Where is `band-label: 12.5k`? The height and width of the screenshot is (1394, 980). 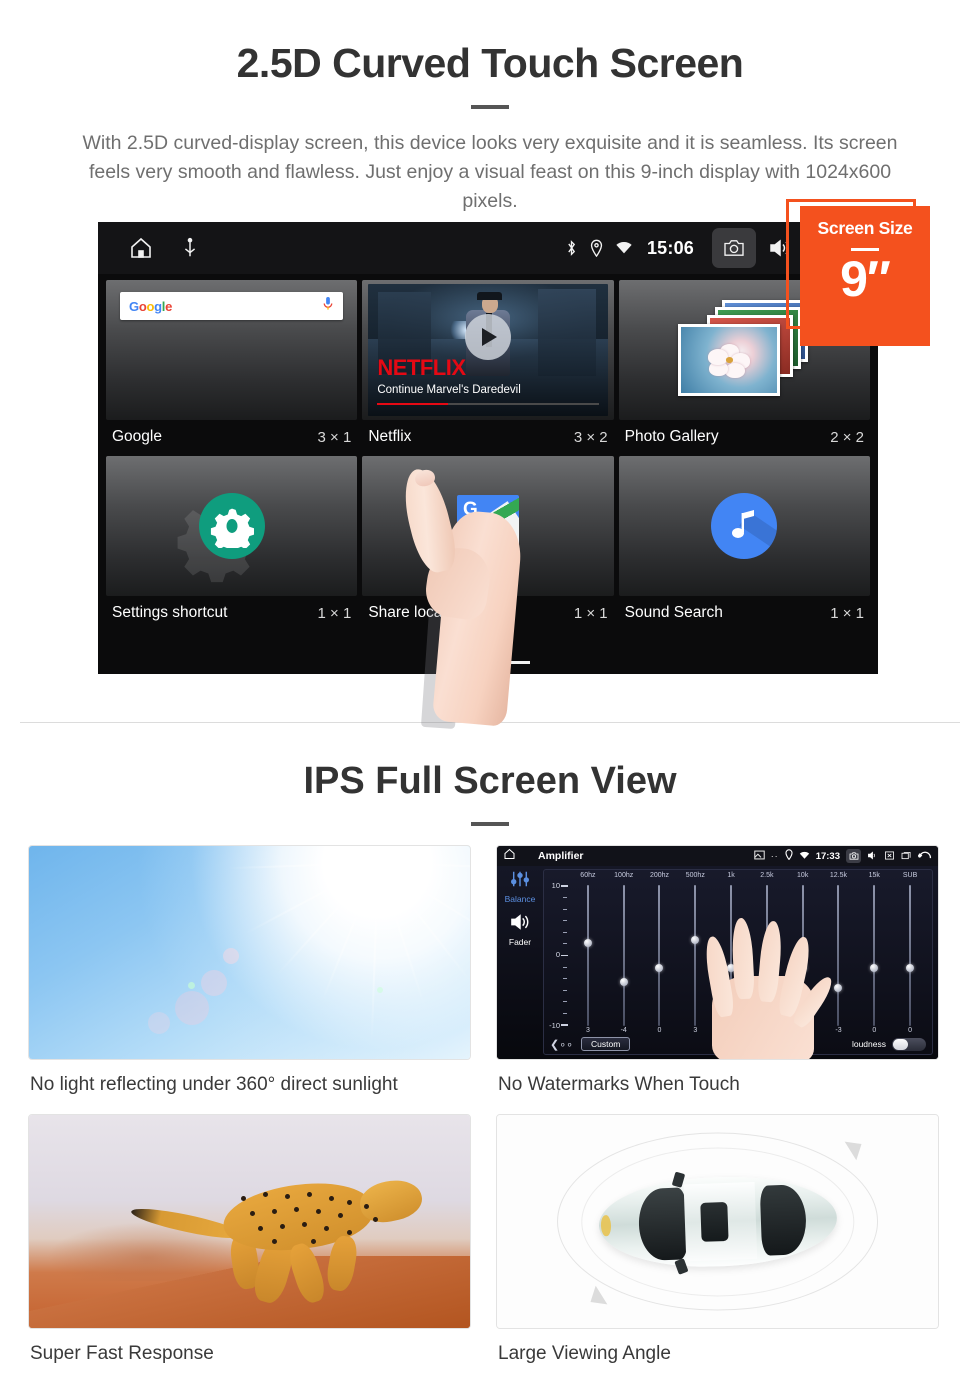
band-label: 12.5k is located at coordinates (838, 875).